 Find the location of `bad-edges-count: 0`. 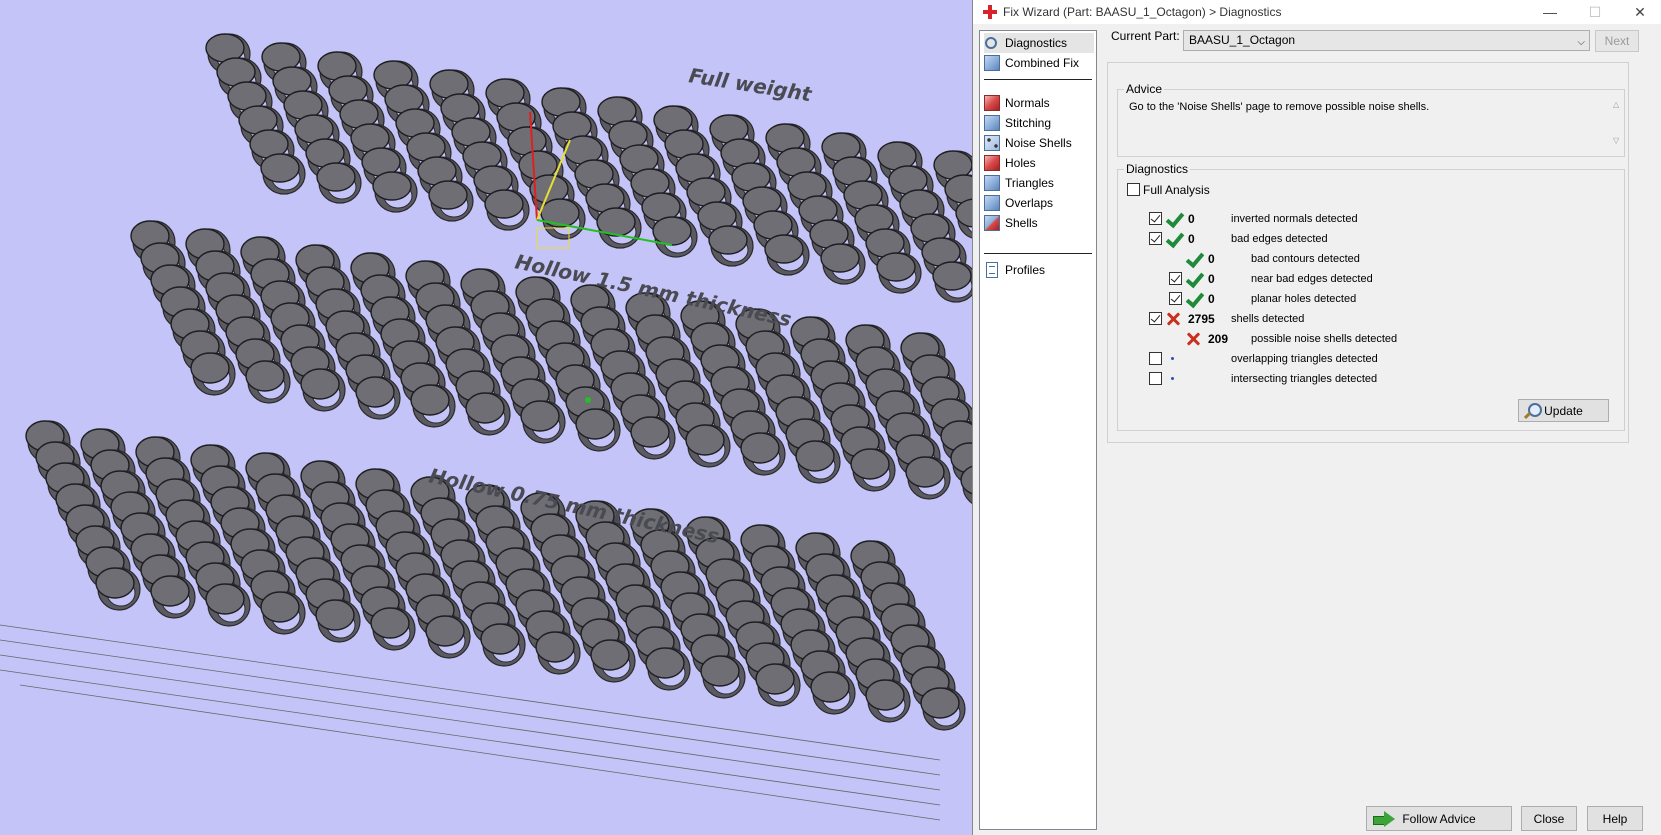

bad-edges-count: 0 is located at coordinates (1191, 239).